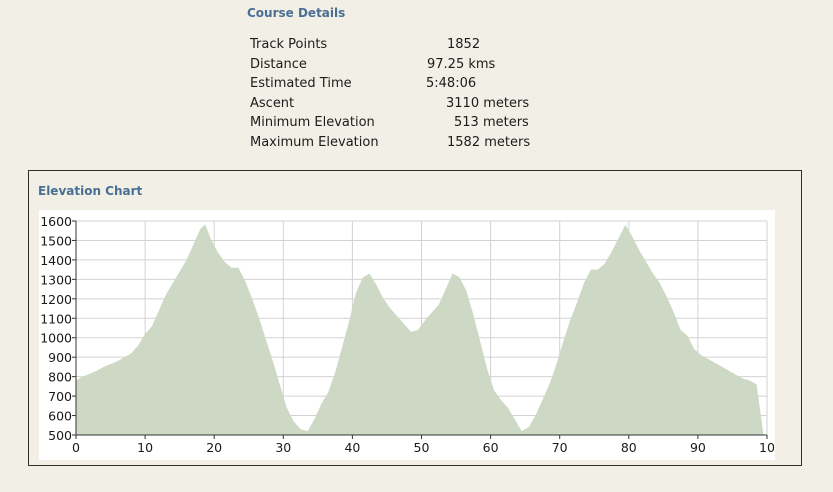 The image size is (833, 492). I want to click on detail-value: 97.25 kms, so click(461, 64).